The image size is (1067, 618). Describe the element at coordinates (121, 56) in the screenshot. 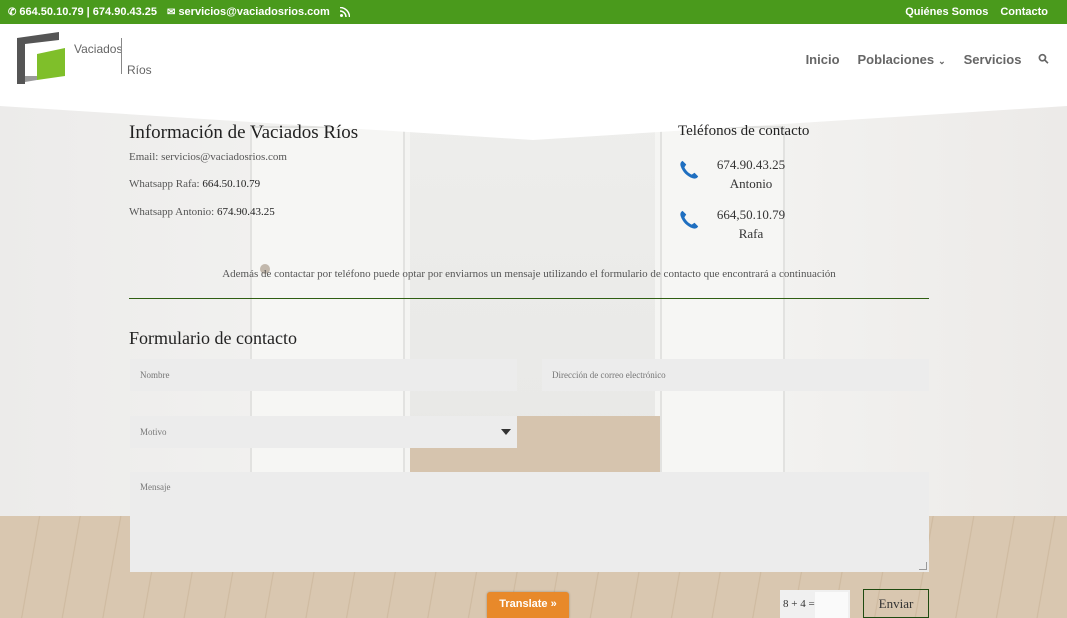

I see `logo-divider` at that location.